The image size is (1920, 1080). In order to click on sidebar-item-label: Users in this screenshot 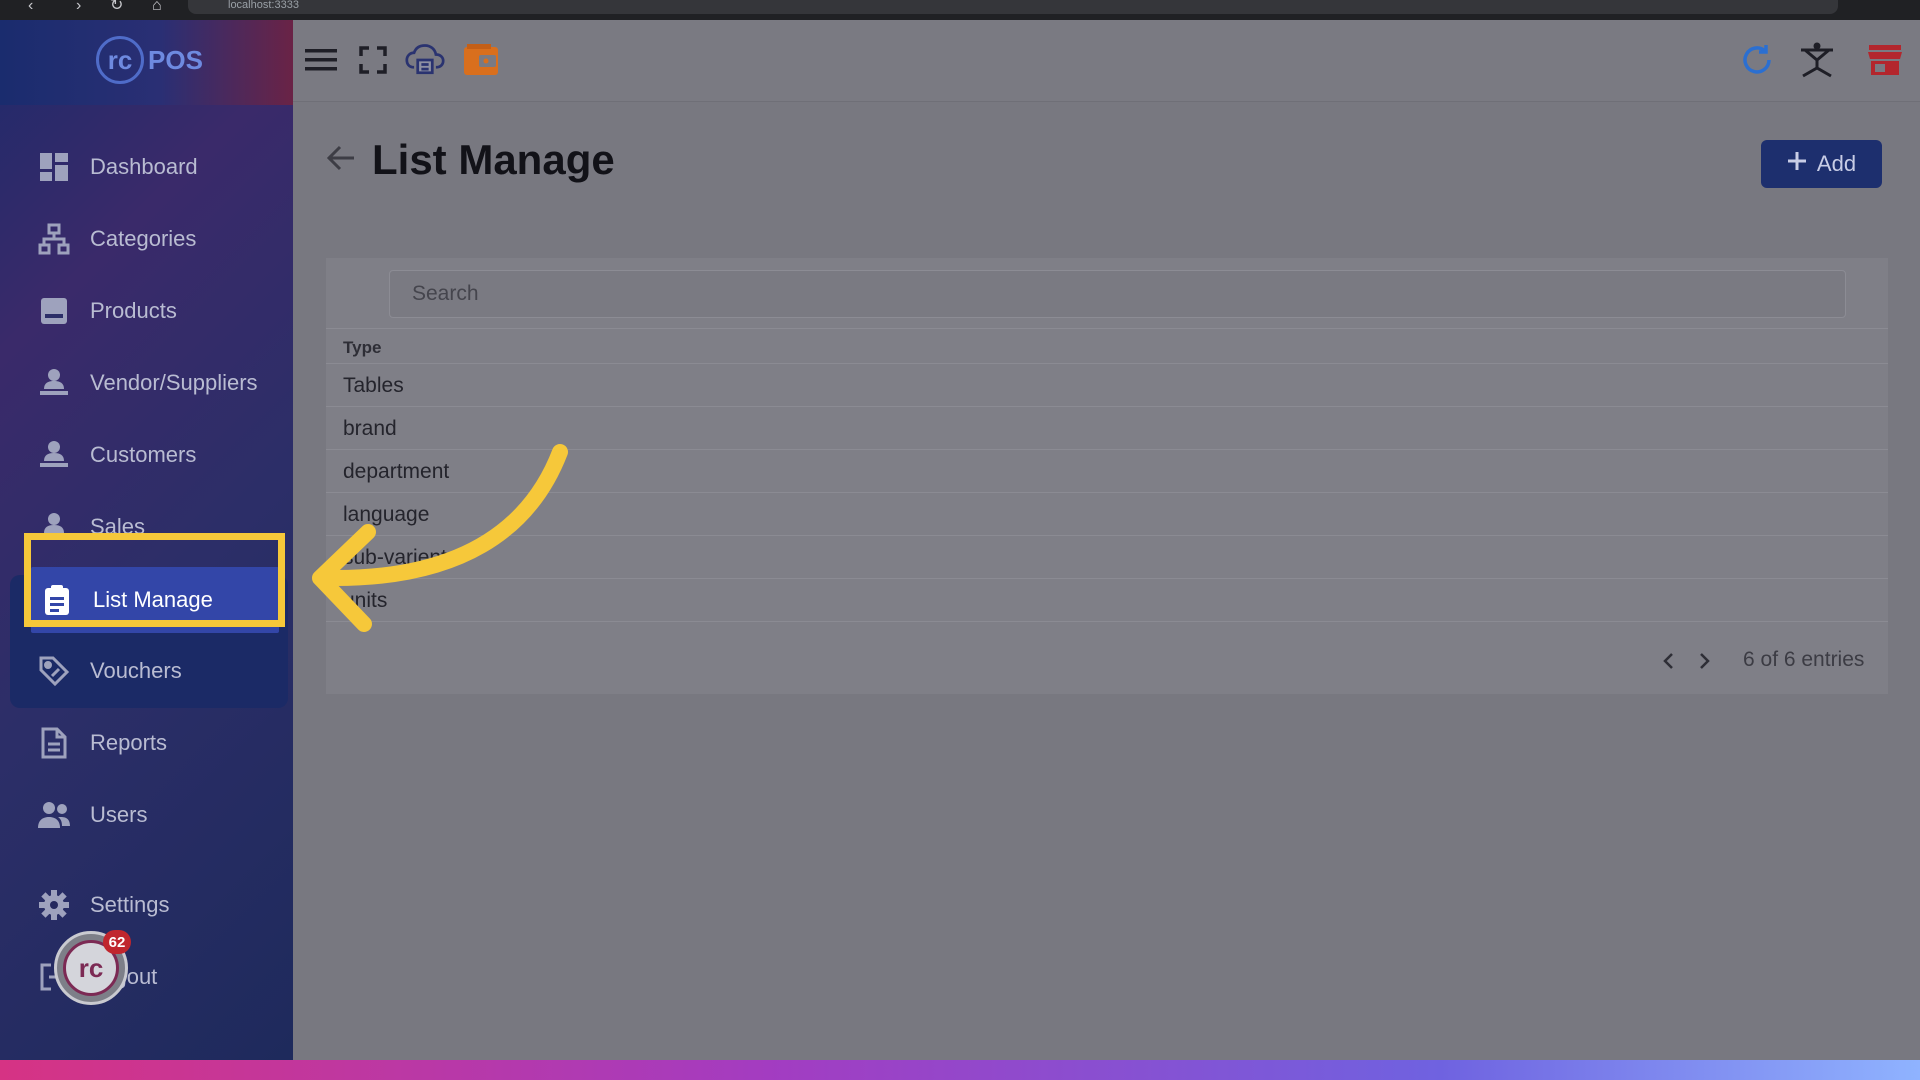, I will do `click(119, 814)`.